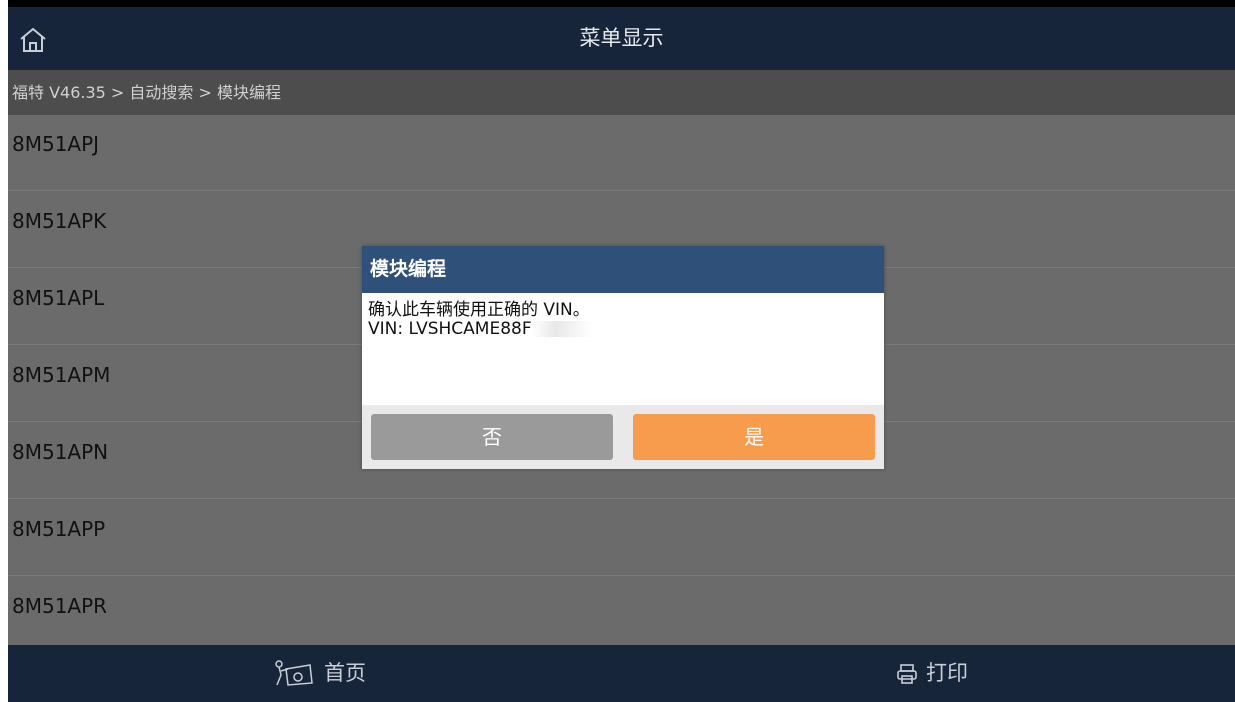 The width and height of the screenshot is (1235, 702). What do you see at coordinates (58, 298) in the screenshot?
I see `menu-item-label: 8M51APL` at bounding box center [58, 298].